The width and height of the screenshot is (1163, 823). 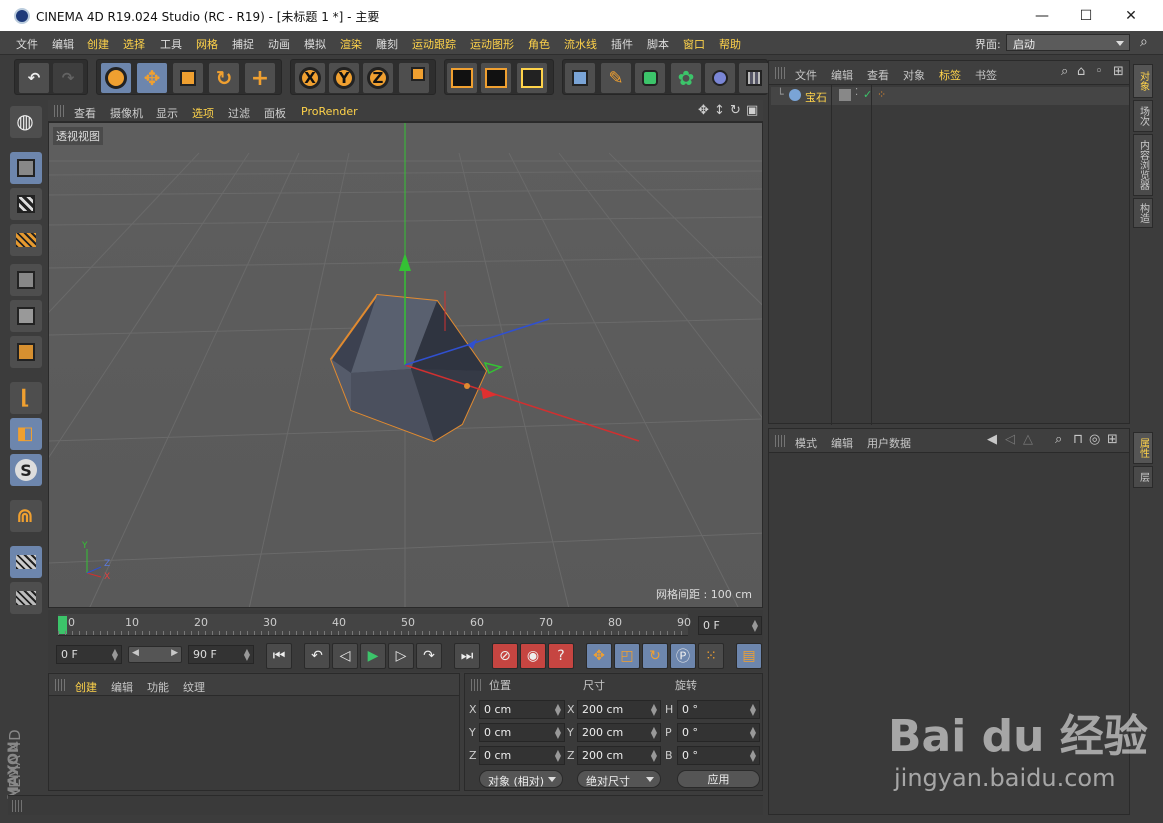 I want to click on layout-select: 启动, so click(x=1068, y=42).